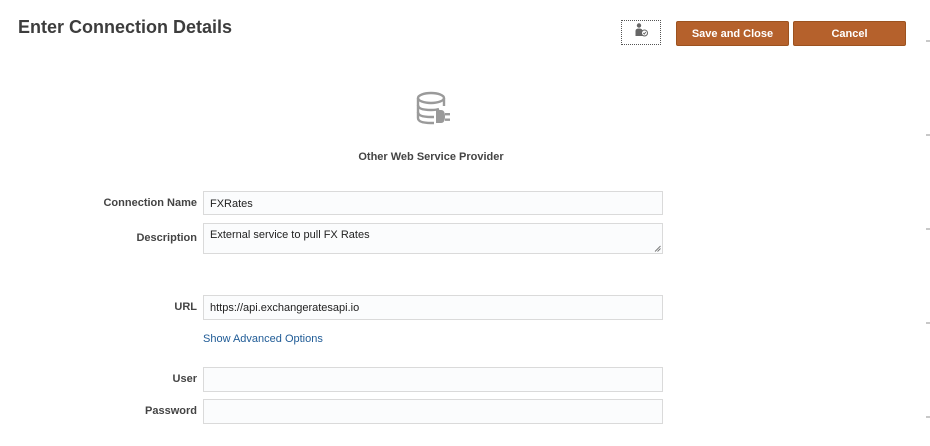  Describe the element at coordinates (433, 203) in the screenshot. I see `connection-name-input: FXRates` at that location.